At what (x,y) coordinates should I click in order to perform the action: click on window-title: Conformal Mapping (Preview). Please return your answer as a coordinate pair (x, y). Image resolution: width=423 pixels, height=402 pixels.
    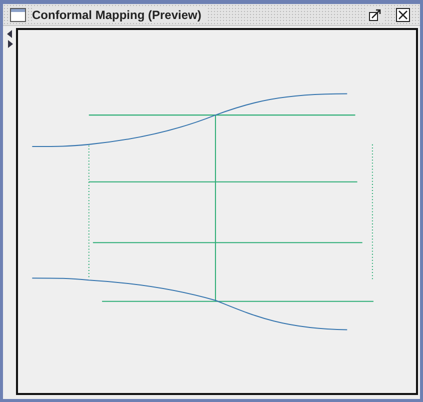
    Looking at the image, I should click on (120, 15).